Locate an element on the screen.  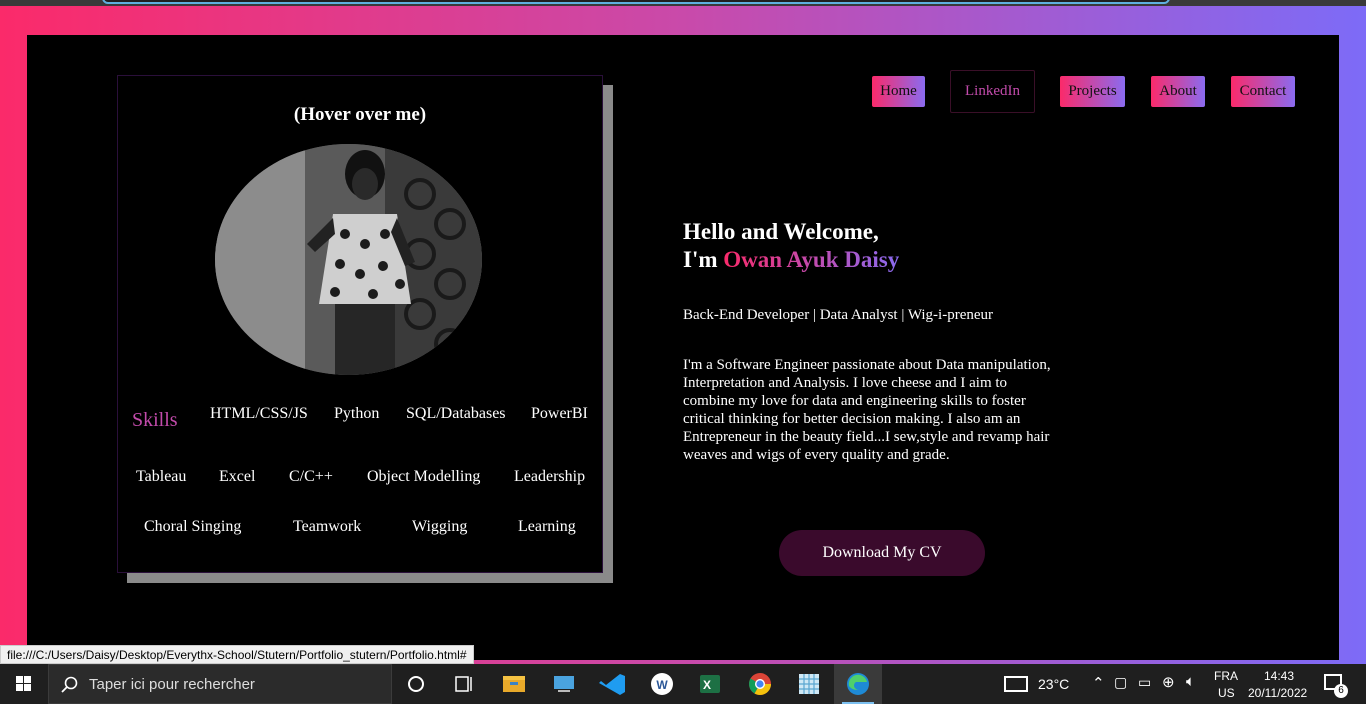
hover-title: (Hover over me) is located at coordinates (360, 114).